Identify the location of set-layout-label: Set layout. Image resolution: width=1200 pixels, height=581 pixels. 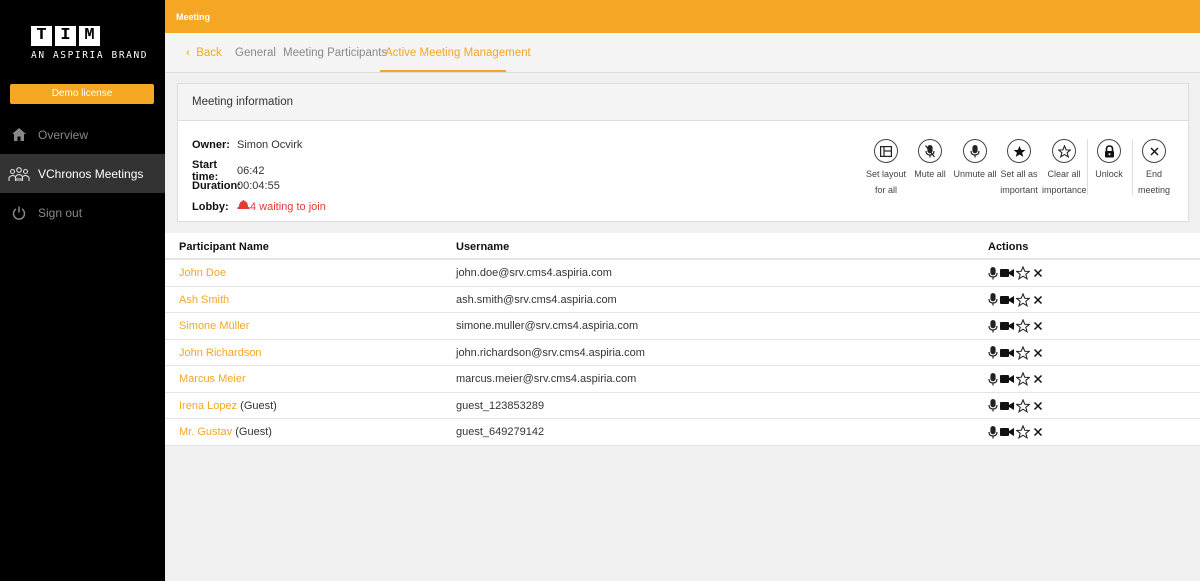
(886, 174).